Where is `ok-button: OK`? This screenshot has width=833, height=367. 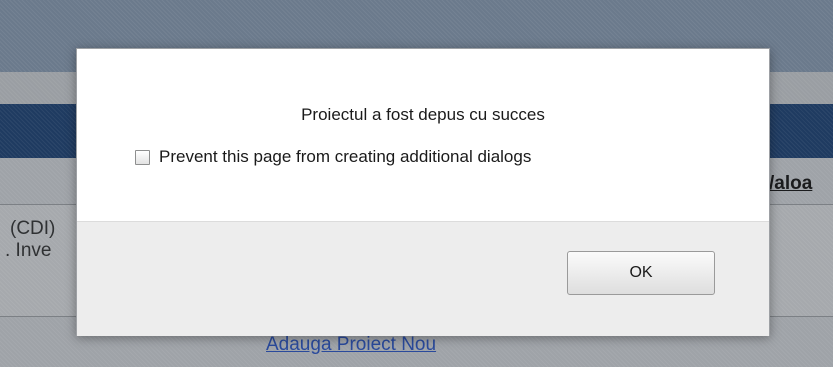
ok-button: OK is located at coordinates (641, 273).